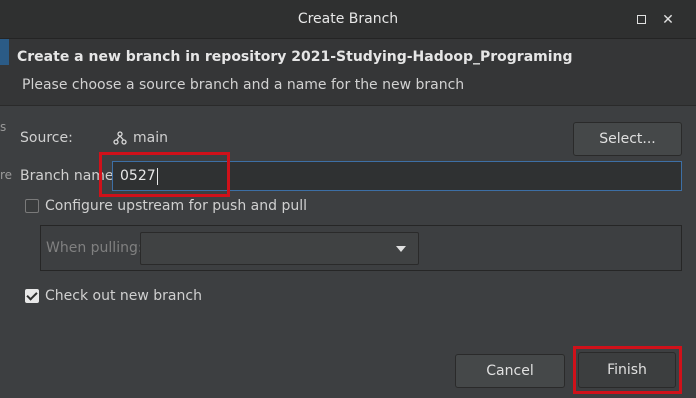  Describe the element at coordinates (94, 248) in the screenshot. I see `when-pulling-label: When pulling:` at that location.